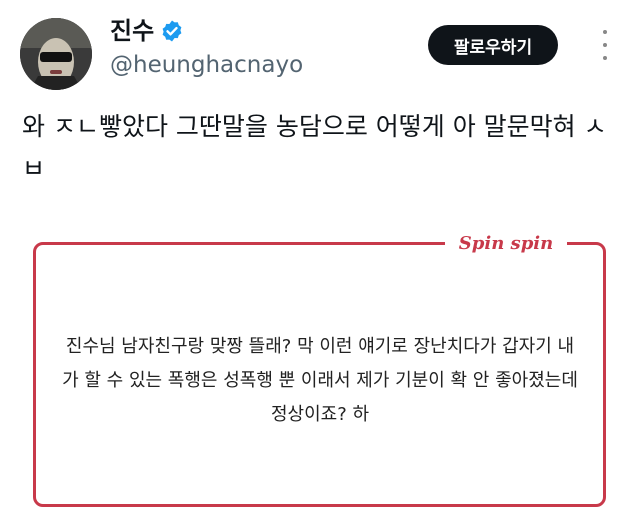 The image size is (640, 523). I want to click on more-vertical-icon, so click(605, 45).